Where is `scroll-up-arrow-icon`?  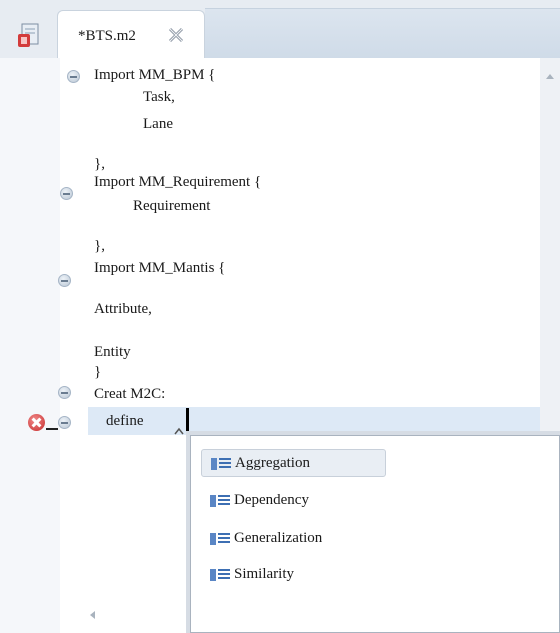
scroll-up-arrow-icon is located at coordinates (550, 77).